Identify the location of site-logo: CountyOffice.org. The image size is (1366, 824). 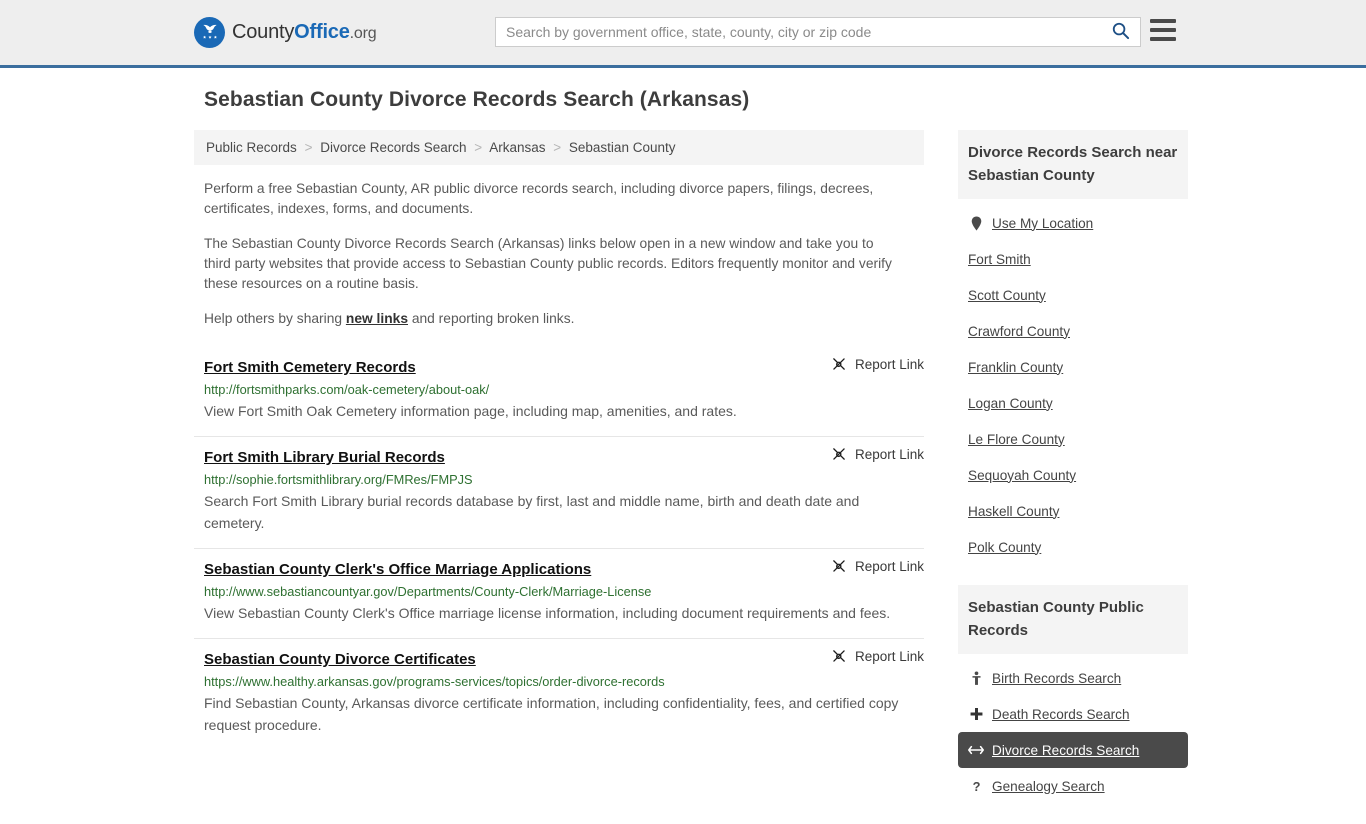
(285, 32).